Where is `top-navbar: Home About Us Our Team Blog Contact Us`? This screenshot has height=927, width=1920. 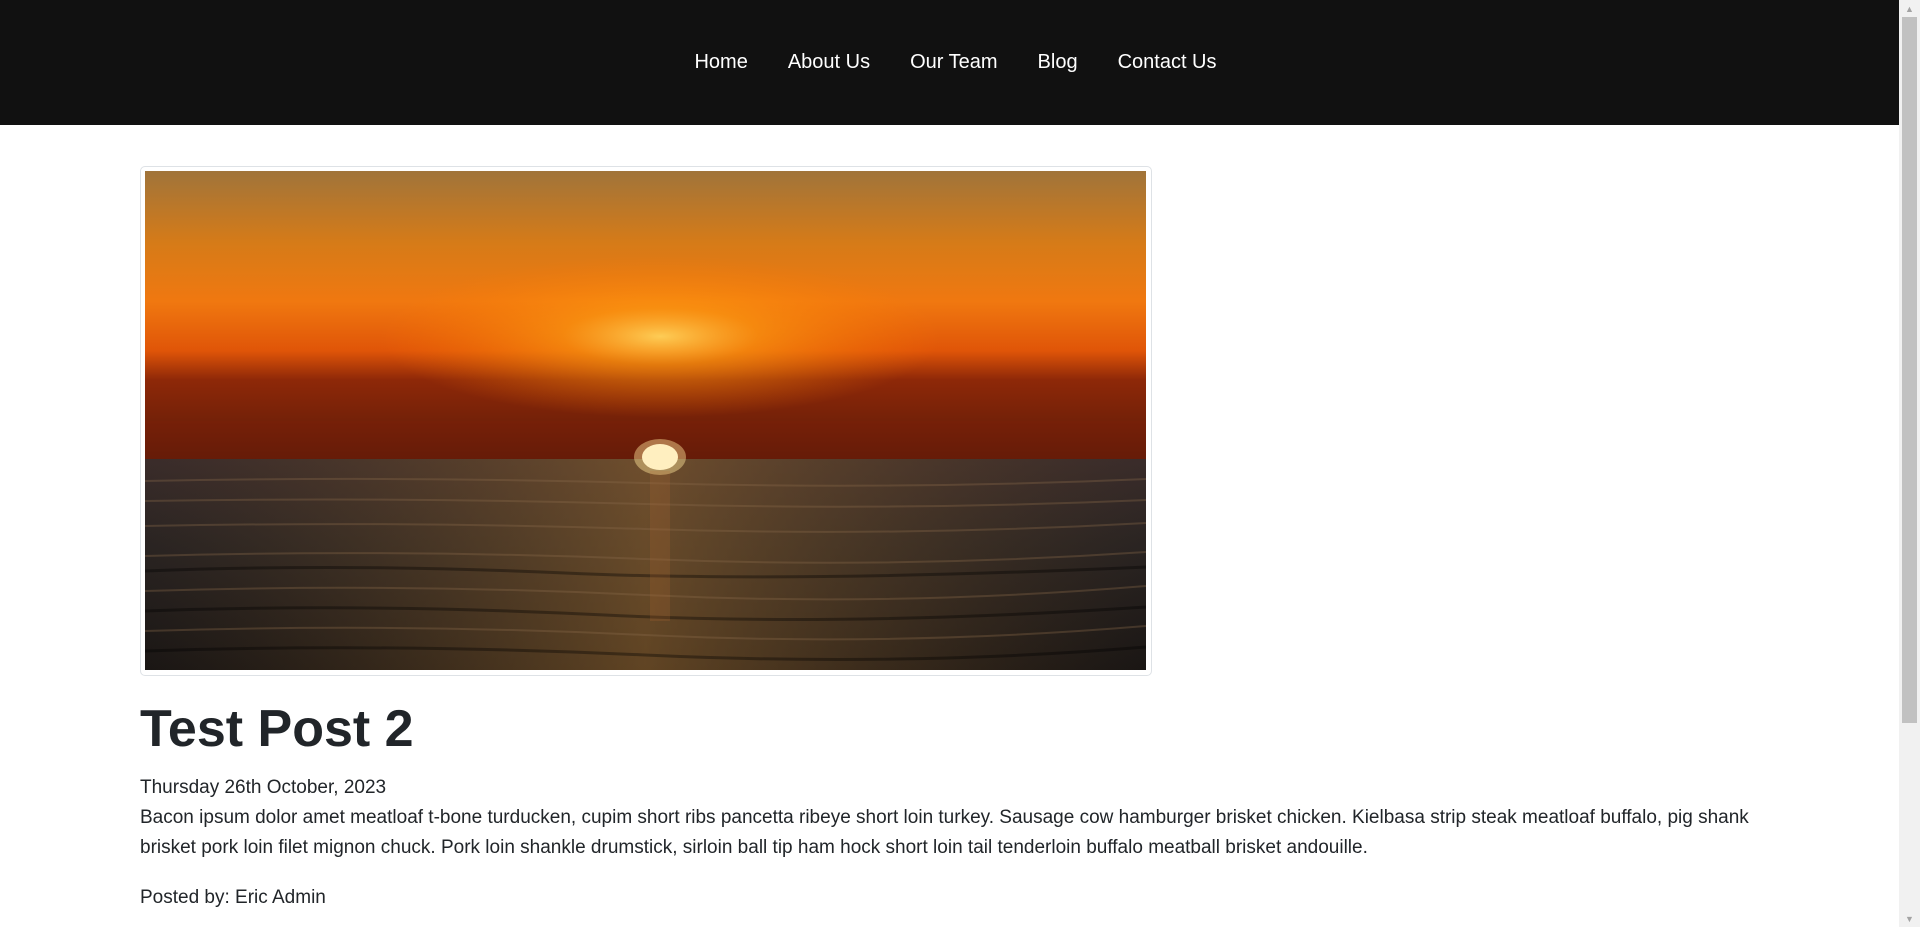
top-navbar: Home About Us Our Team Blog Contact Us is located at coordinates (949, 62).